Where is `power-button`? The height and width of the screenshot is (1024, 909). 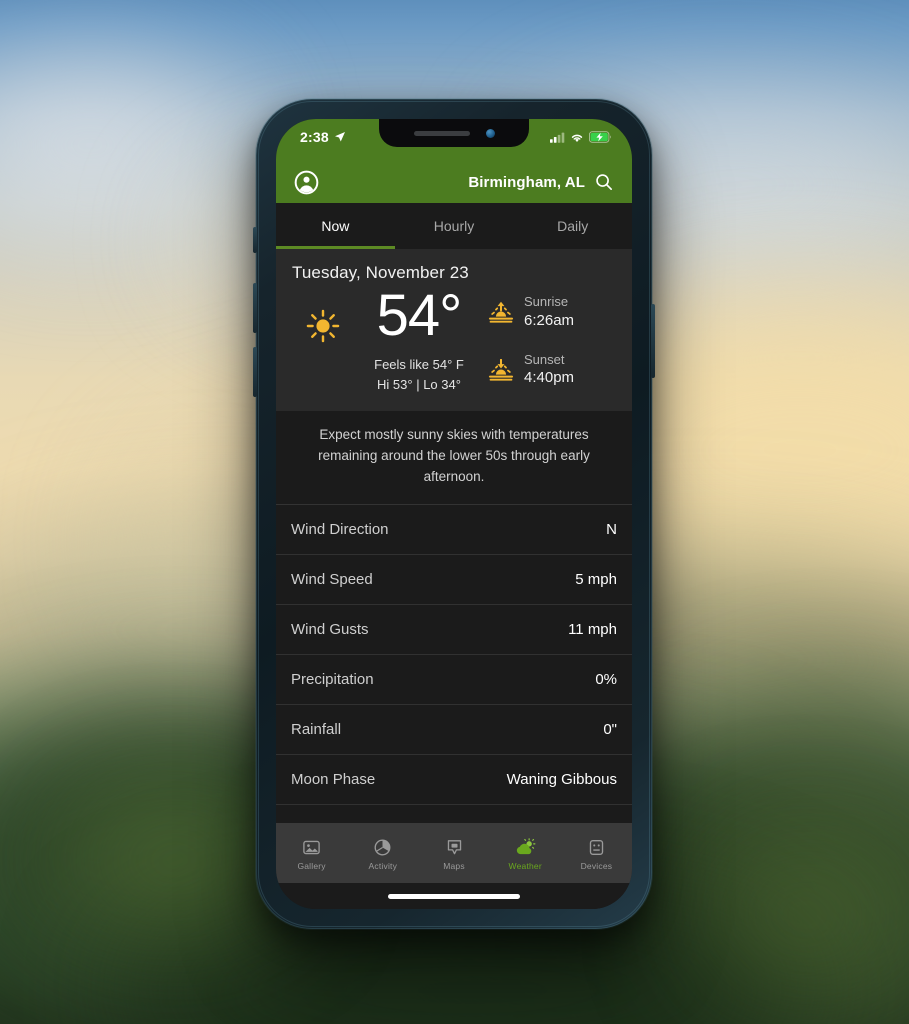 power-button is located at coordinates (653, 341).